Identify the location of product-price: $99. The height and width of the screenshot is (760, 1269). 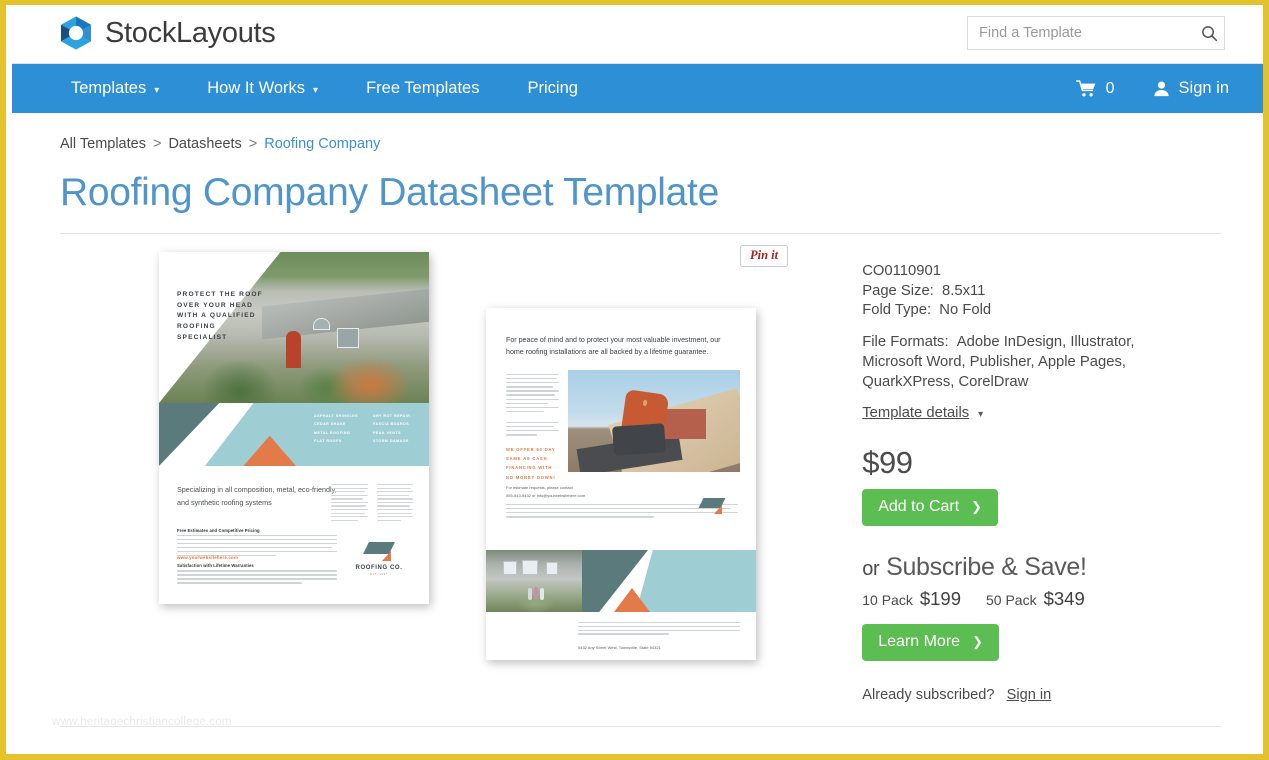
(887, 462).